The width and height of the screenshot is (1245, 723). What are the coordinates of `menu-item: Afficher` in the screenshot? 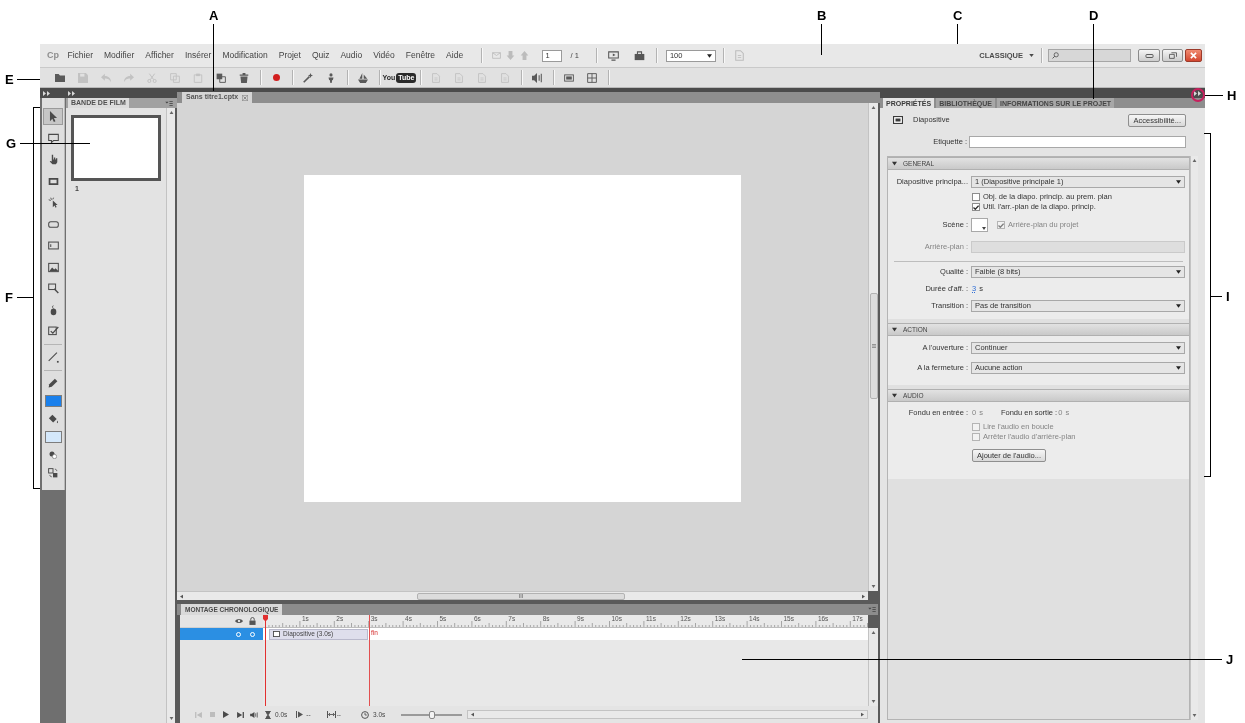 It's located at (159, 55).